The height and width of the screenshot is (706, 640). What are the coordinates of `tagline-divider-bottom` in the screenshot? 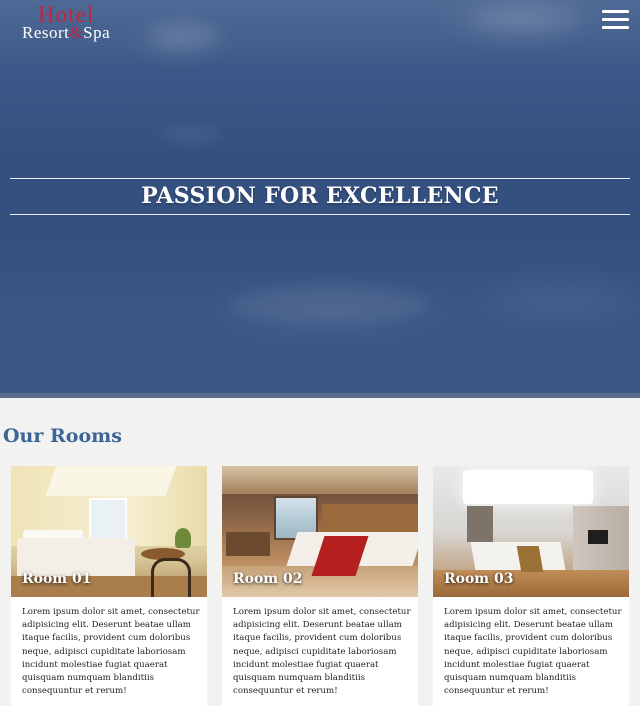 It's located at (320, 214).